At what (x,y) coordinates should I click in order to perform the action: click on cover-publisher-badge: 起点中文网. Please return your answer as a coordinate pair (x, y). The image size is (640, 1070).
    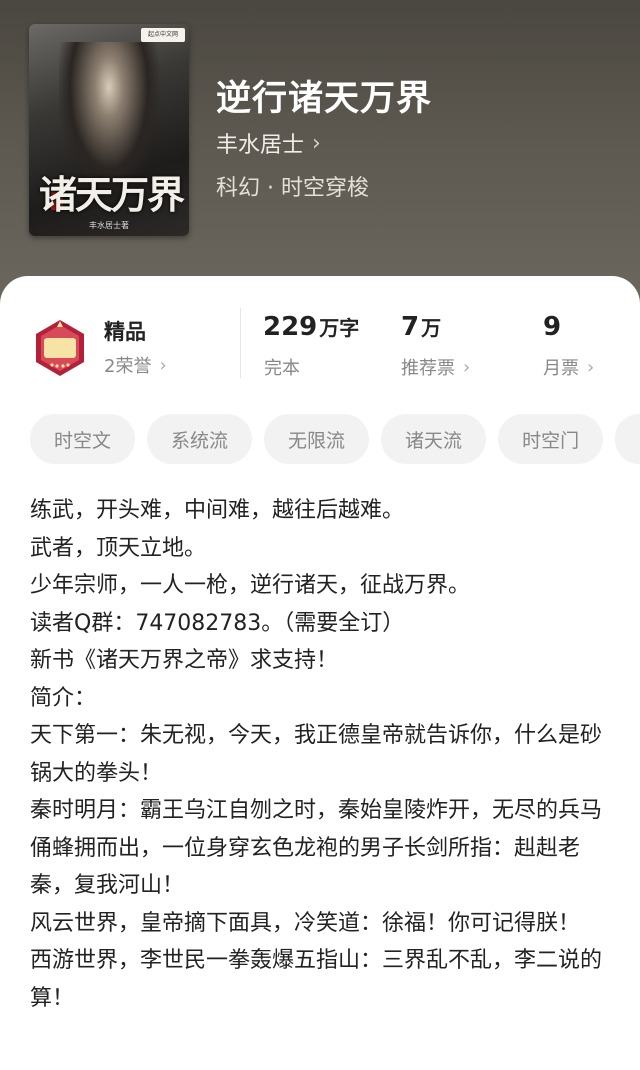
    Looking at the image, I should click on (163, 35).